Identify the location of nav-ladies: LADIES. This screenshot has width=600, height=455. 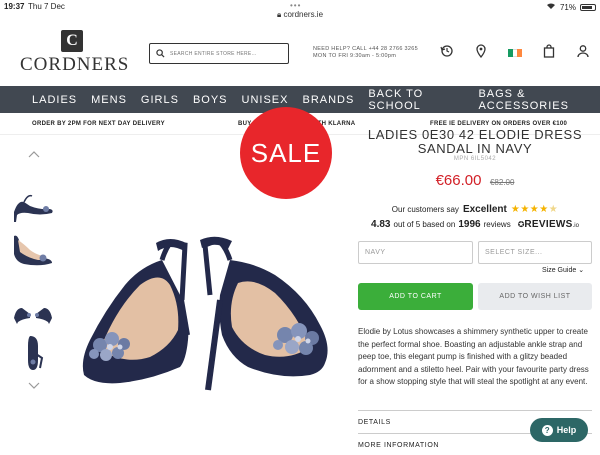
(54, 100).